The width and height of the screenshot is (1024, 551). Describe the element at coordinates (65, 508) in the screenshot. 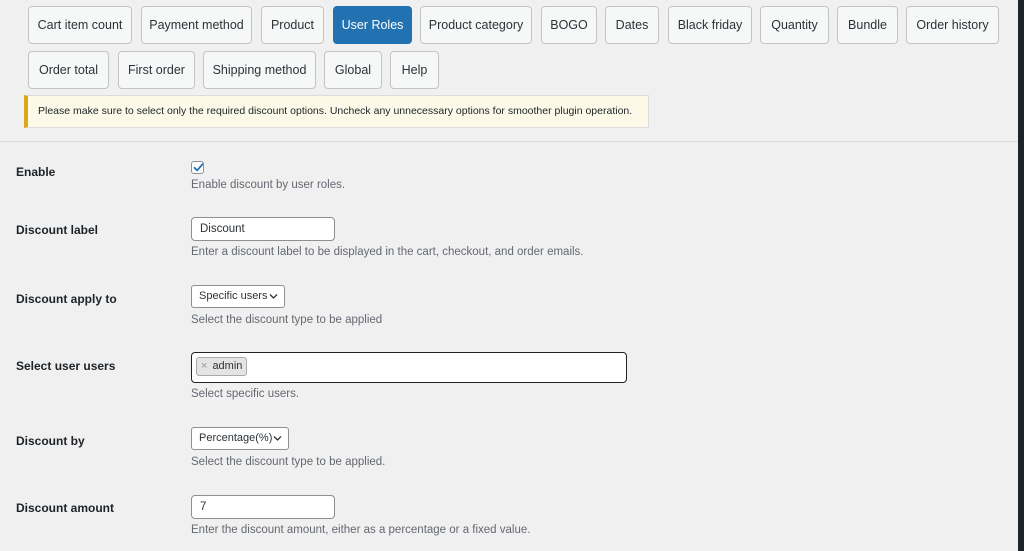

I see `discount-amount-label: Discount amount` at that location.